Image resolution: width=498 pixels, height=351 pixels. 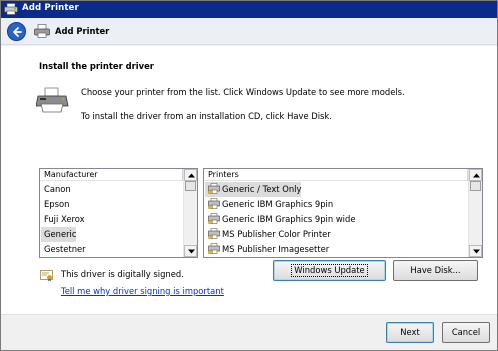 What do you see at coordinates (190, 213) in the screenshot?
I see `manufacturer-scrollbar` at bounding box center [190, 213].